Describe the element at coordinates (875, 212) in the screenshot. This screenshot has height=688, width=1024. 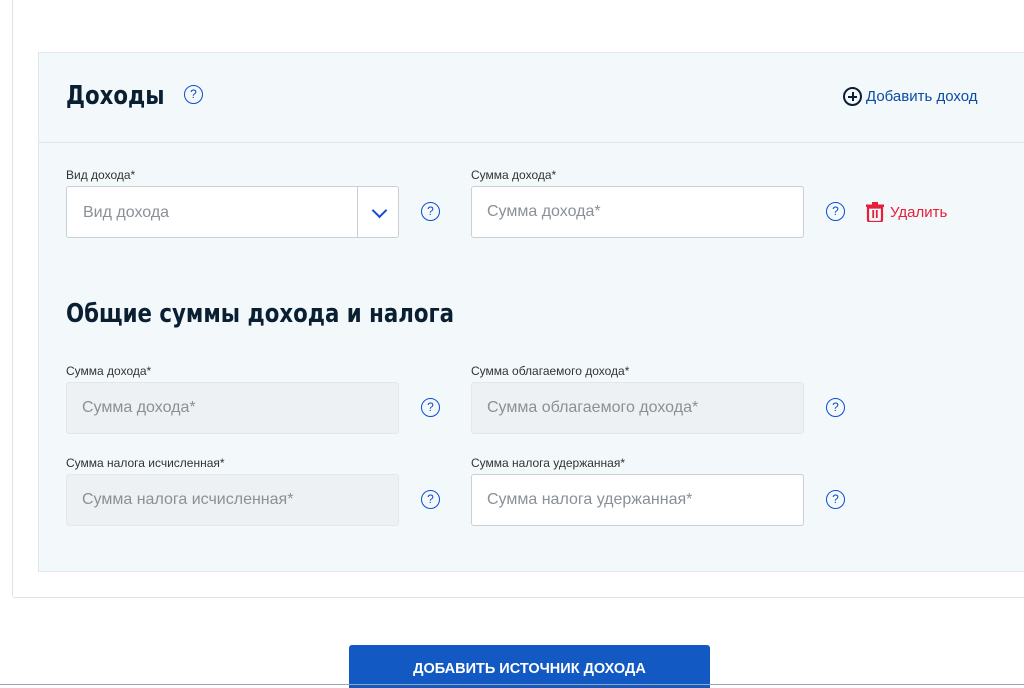
I see `trash-icon` at that location.